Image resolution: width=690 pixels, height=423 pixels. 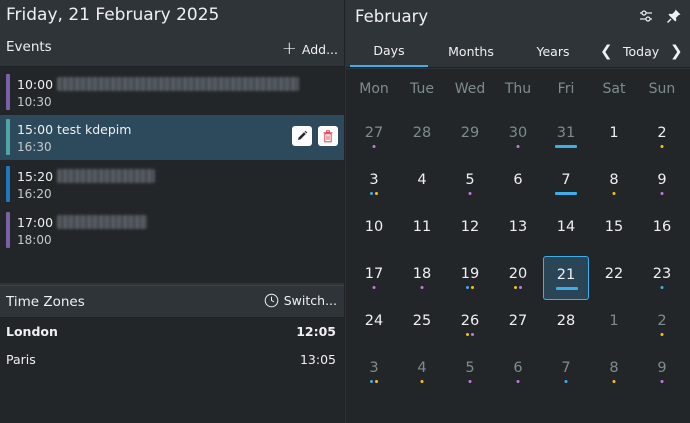 What do you see at coordinates (614, 274) in the screenshot?
I see `day-number: 22` at bounding box center [614, 274].